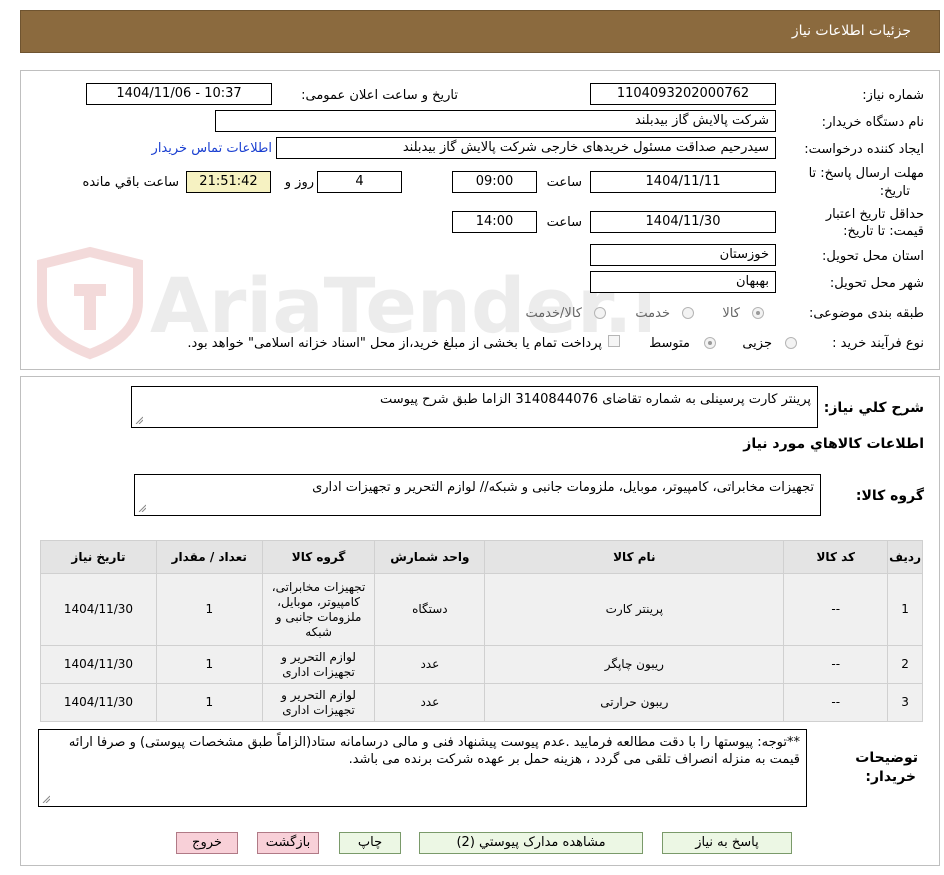  I want to click on col-name-header: نام کالا, so click(634, 557).